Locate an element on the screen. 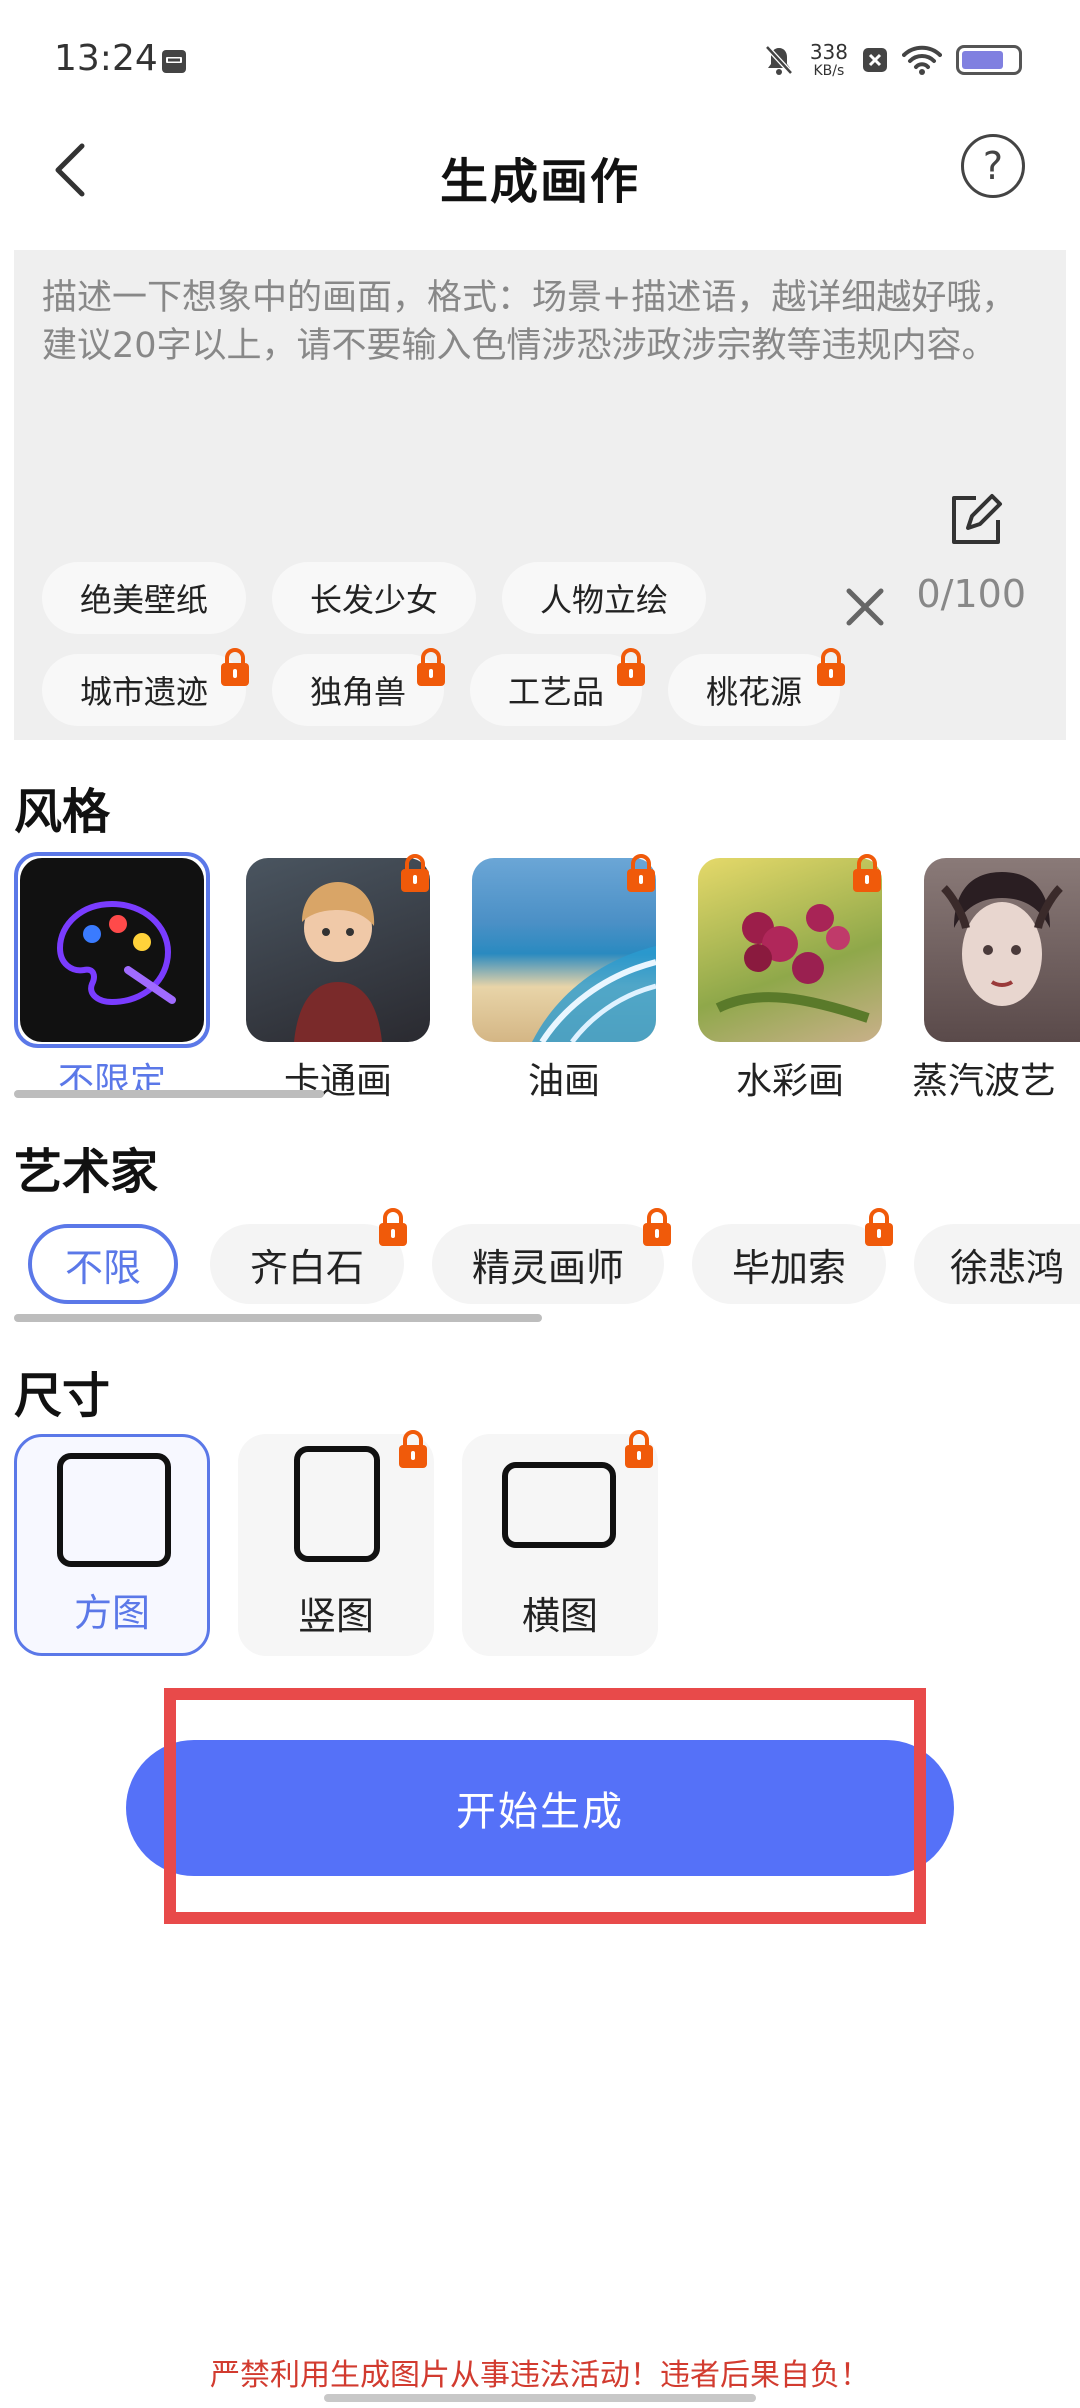 This screenshot has height=2408, width=1080. style-label-steamwave: 蒸汽波艺 is located at coordinates (984, 1081).